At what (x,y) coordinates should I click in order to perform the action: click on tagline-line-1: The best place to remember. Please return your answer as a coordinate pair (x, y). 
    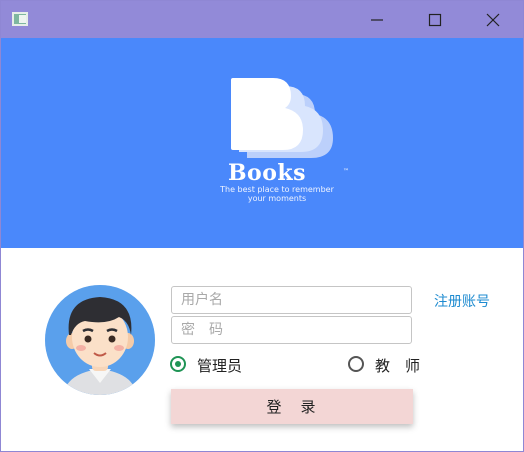
    Looking at the image, I should click on (277, 189).